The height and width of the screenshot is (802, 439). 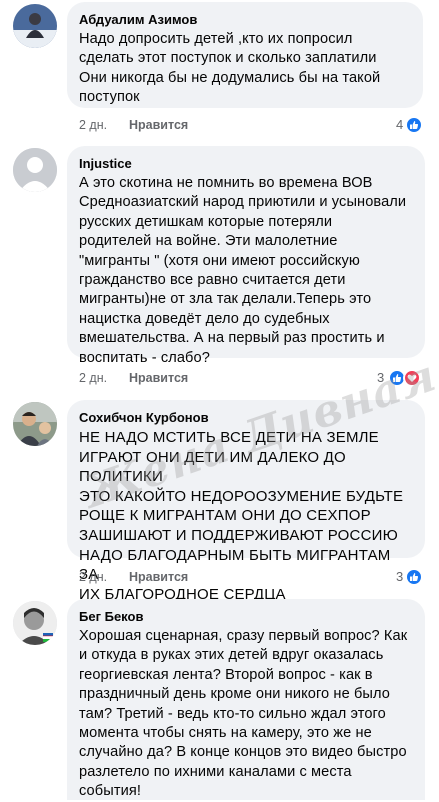 I want to click on default-avatar-icon, so click(x=35, y=170).